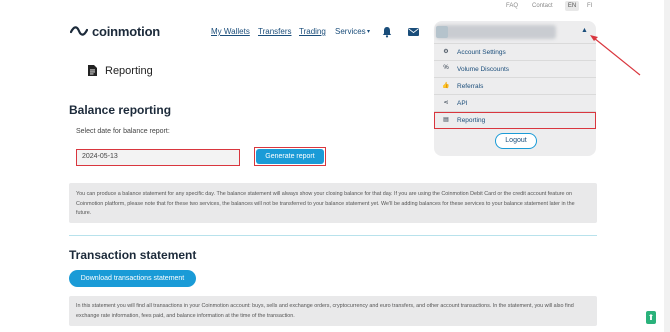 Image resolution: width=670 pixels, height=332 pixels. I want to click on scrollbar, so click(667, 166).